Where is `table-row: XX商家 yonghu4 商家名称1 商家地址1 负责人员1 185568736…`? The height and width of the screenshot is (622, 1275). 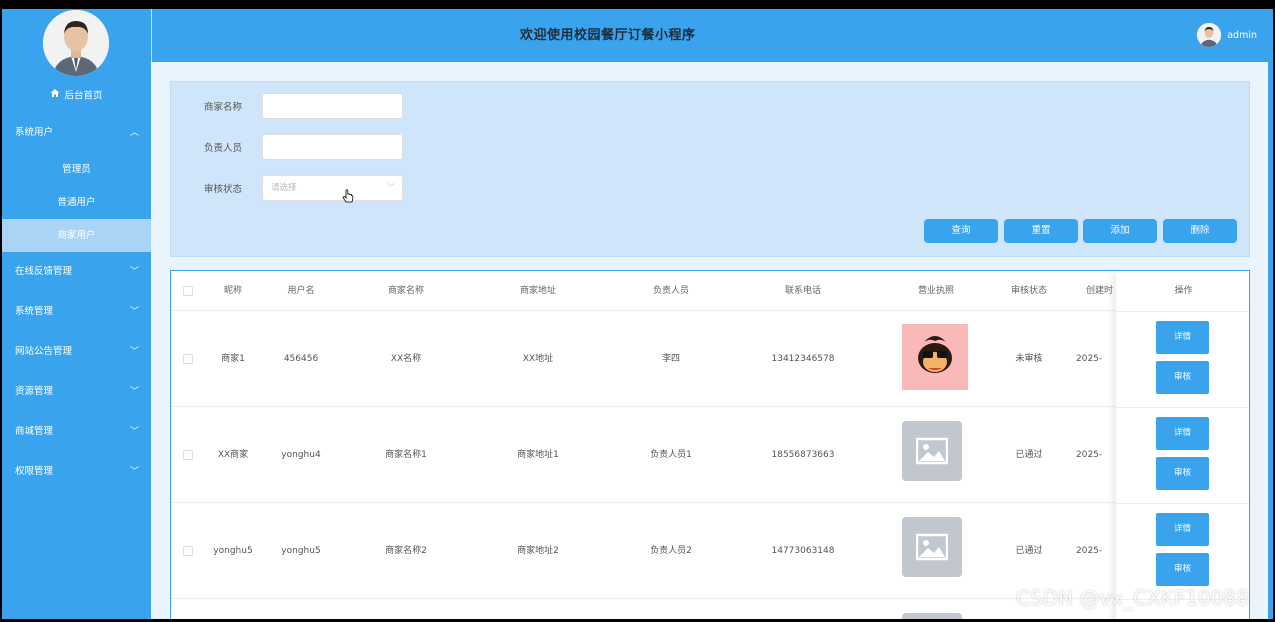
table-row: XX商家 yonghu4 商家名称1 商家地址1 负责人员1 185568736… is located at coordinates (710, 455).